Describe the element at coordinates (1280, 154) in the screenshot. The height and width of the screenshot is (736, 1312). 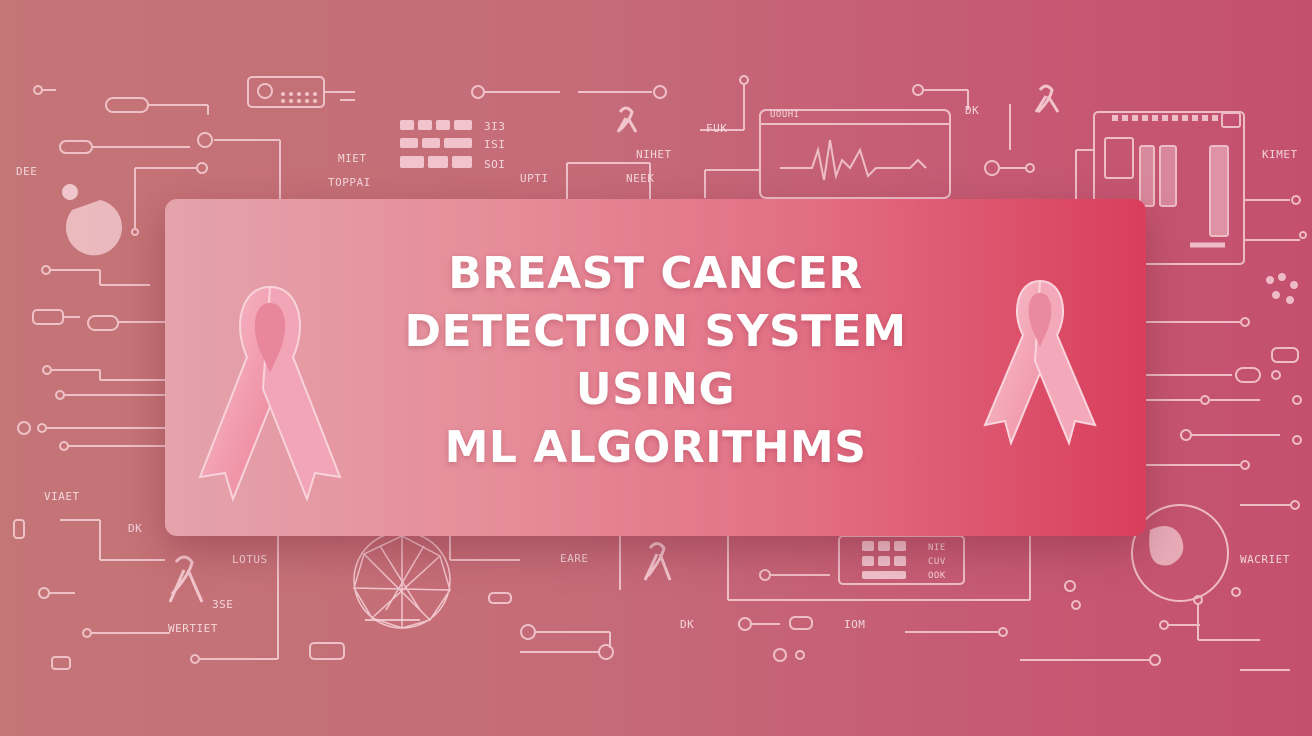
I see `bg-label: KIMET` at that location.